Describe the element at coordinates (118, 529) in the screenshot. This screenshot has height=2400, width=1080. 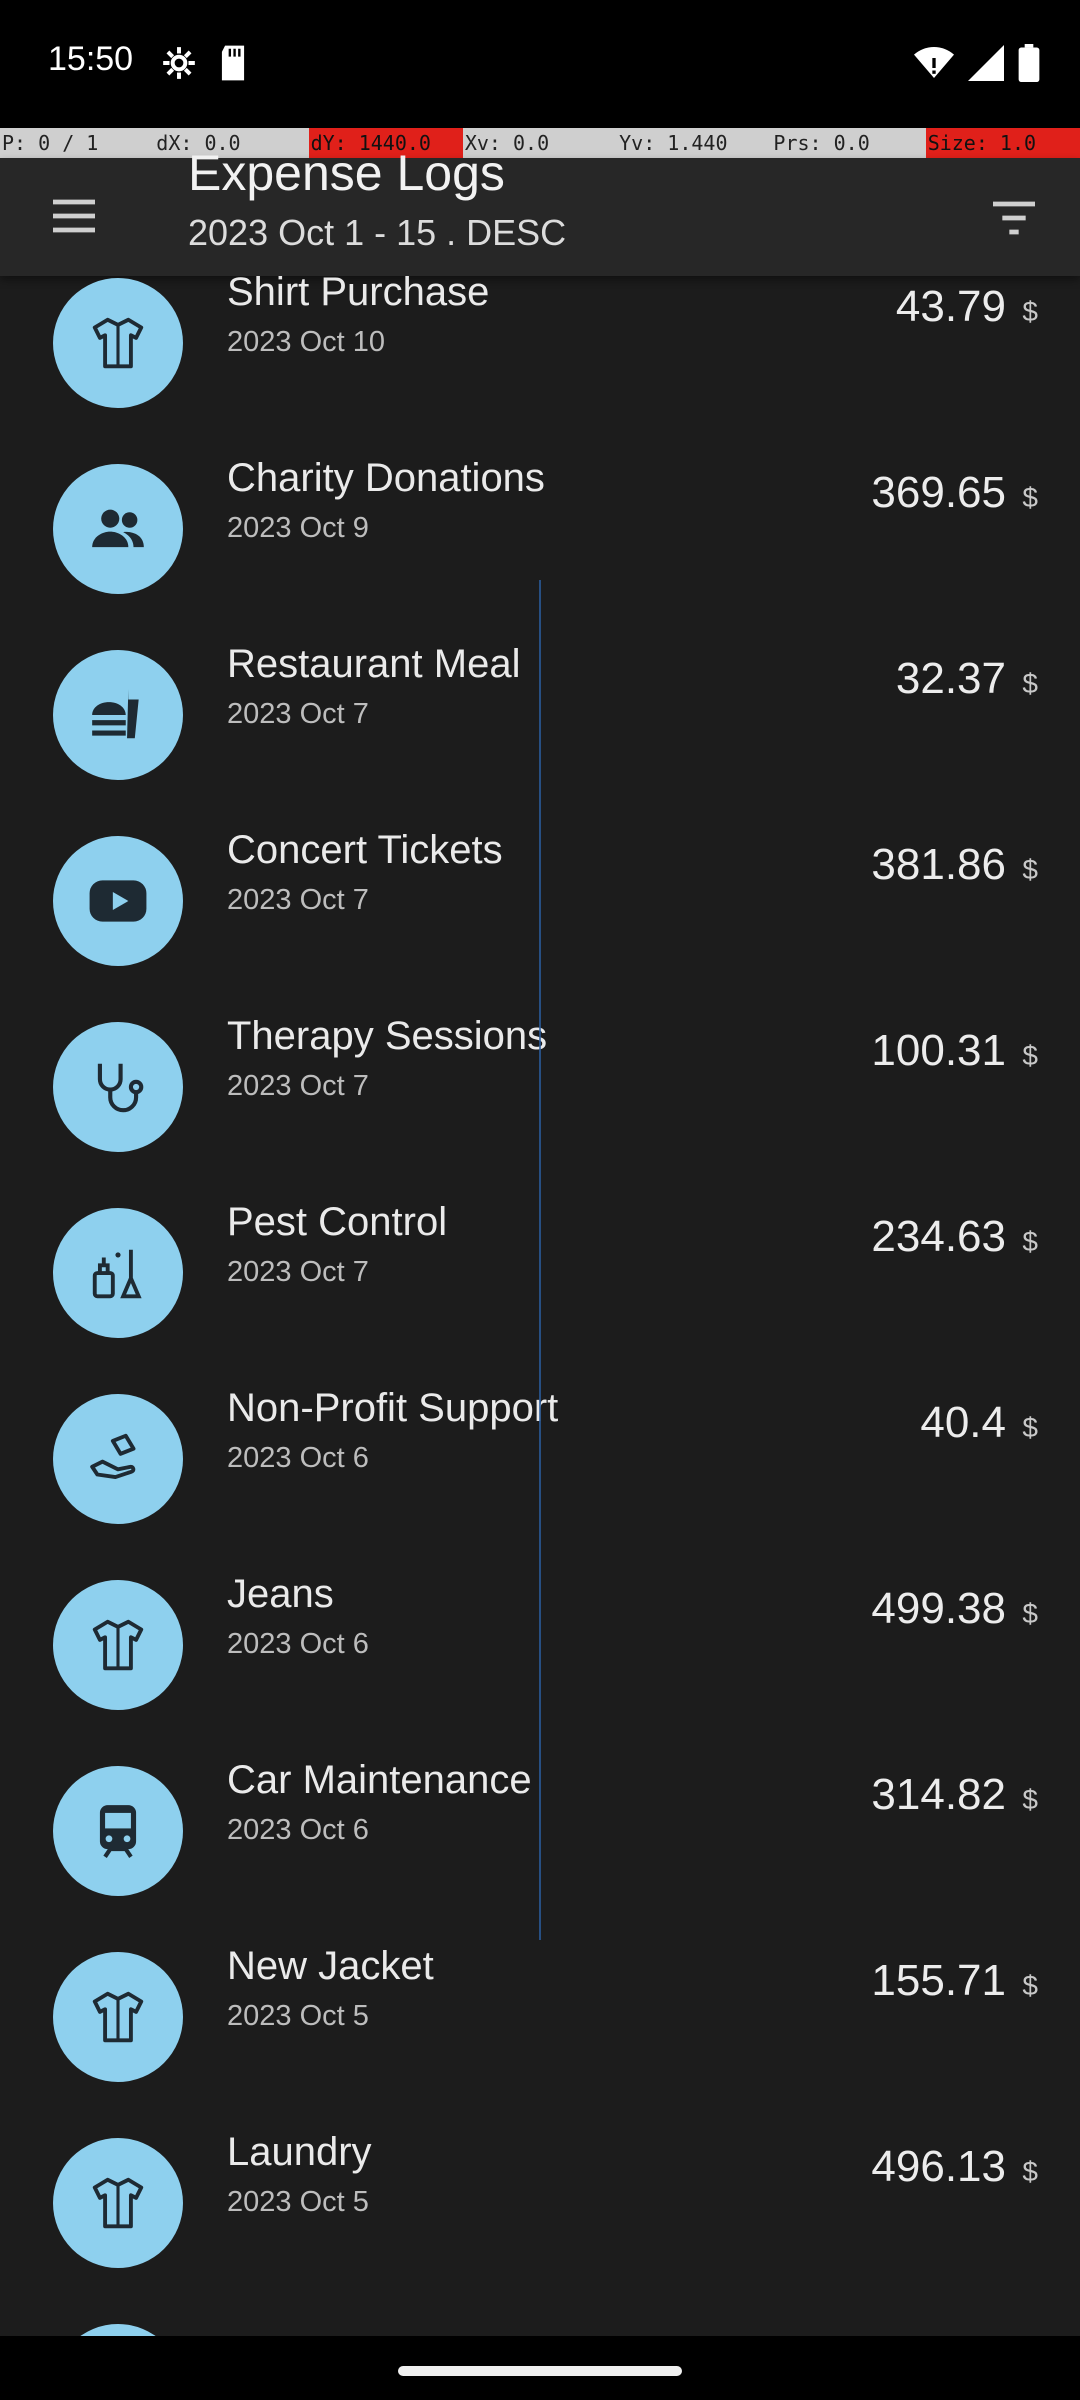
I see `people-icon` at that location.